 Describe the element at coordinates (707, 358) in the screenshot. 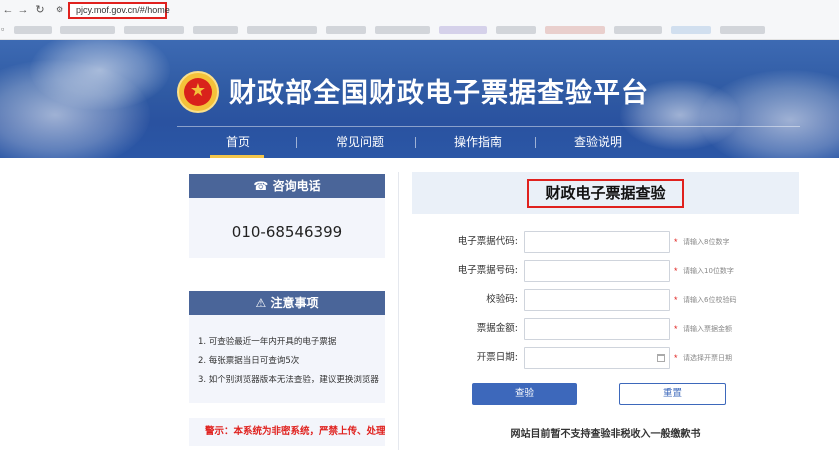

I see `field-hint: 请选择开票日期` at that location.